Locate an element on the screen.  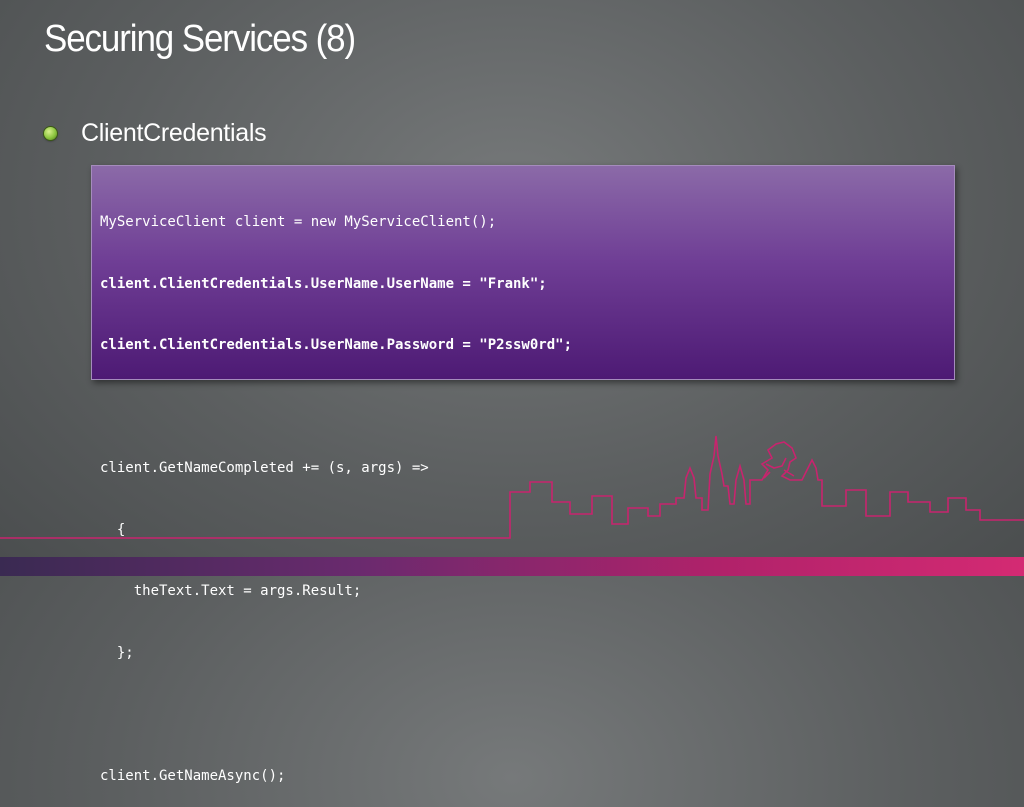
code-line: client.GetNameAsync(); is located at coordinates (193, 775).